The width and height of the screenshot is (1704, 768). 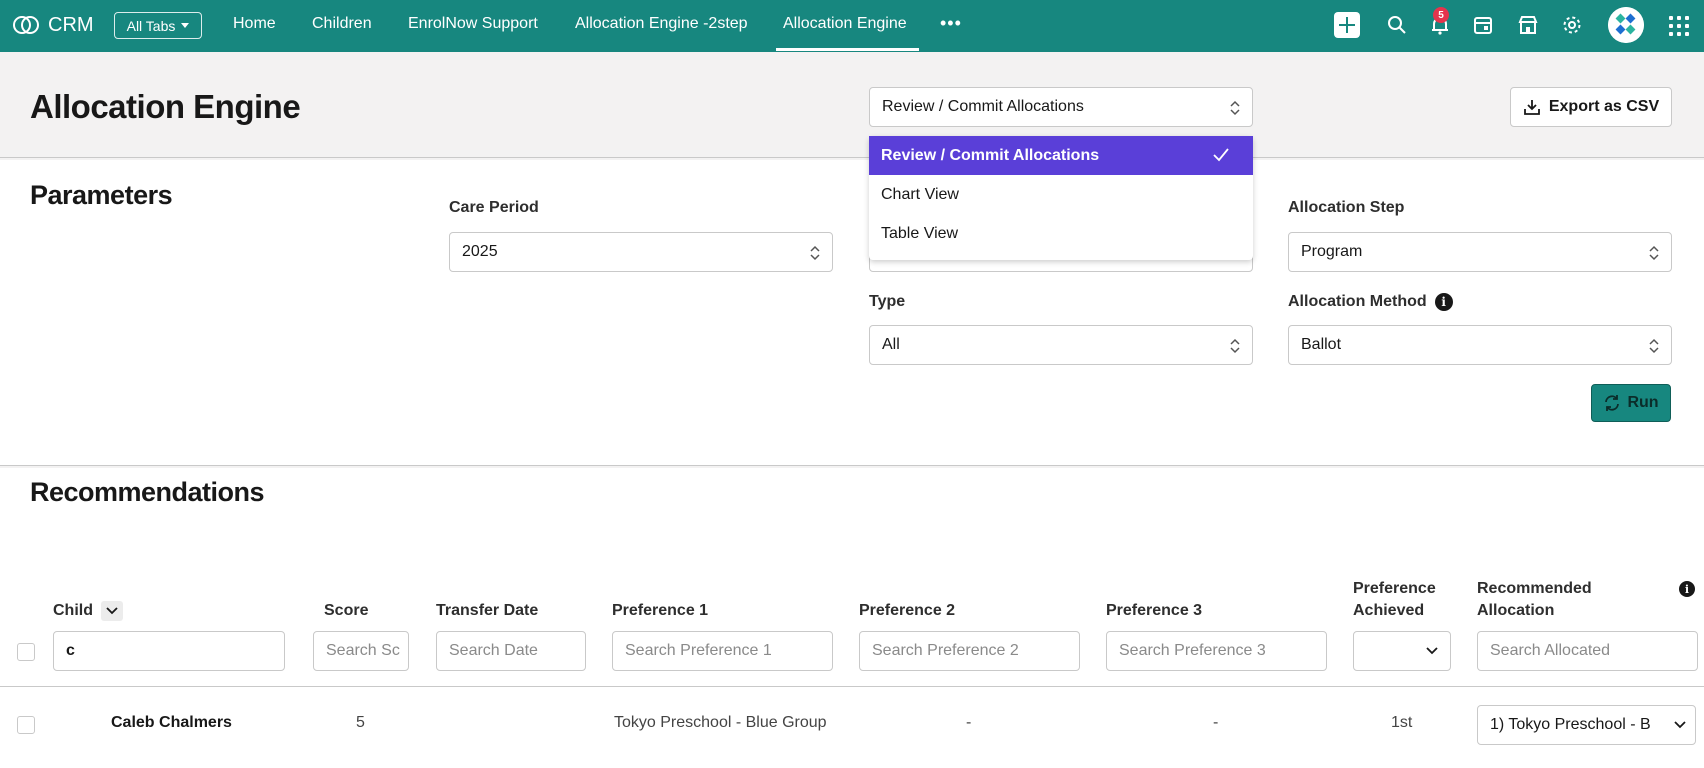 I want to click on child-name-link: Caleb Chalmers, so click(x=171, y=723).